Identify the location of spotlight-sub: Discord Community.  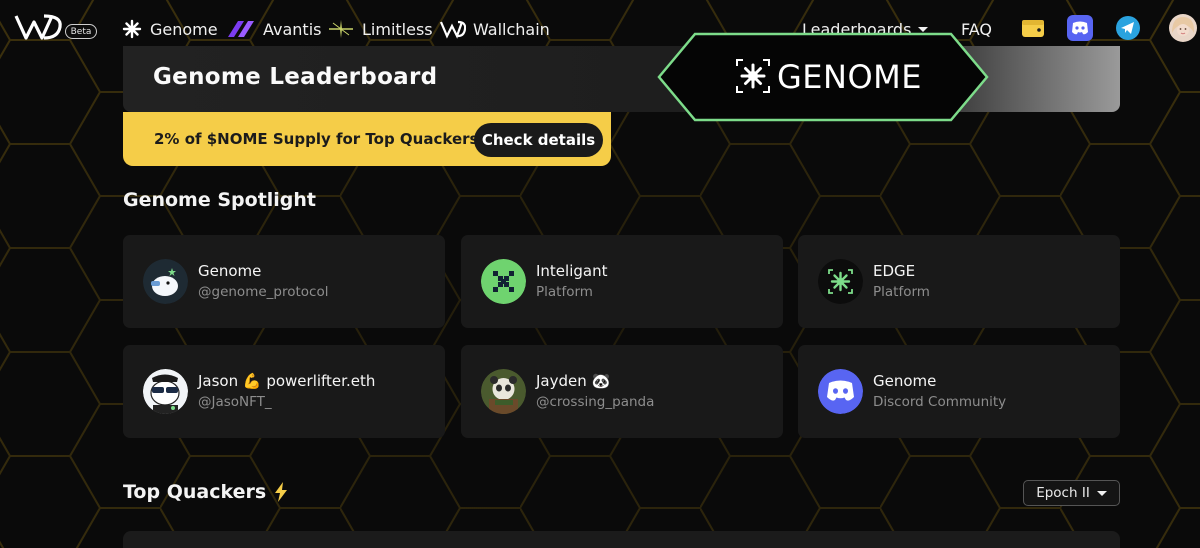
(940, 402).